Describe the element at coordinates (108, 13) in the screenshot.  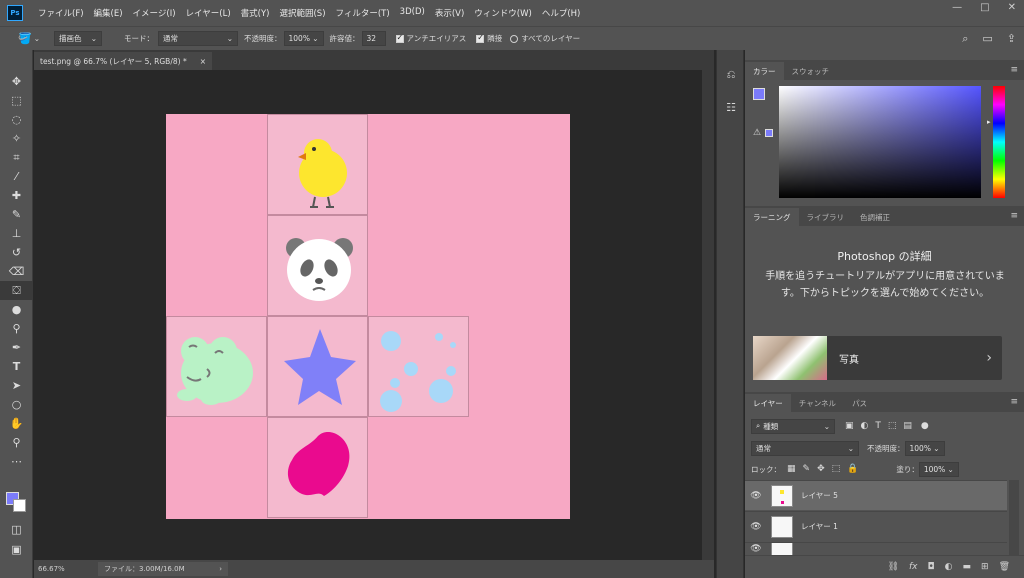
I see `menu-edit: 編集(E)` at that location.